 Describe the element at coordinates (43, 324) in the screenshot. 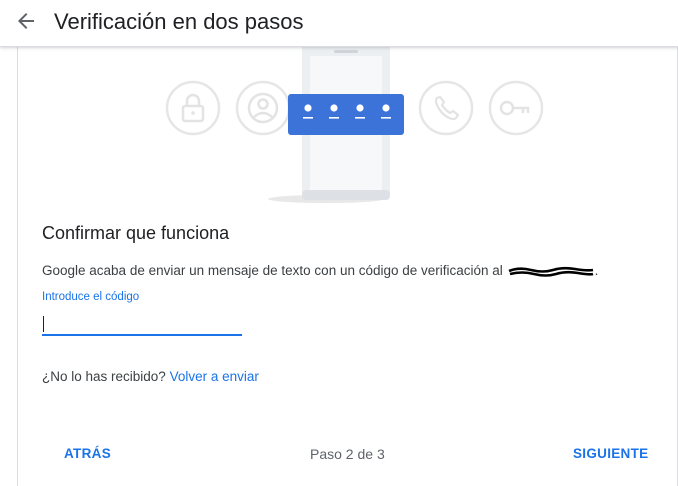

I see `text-caret` at that location.